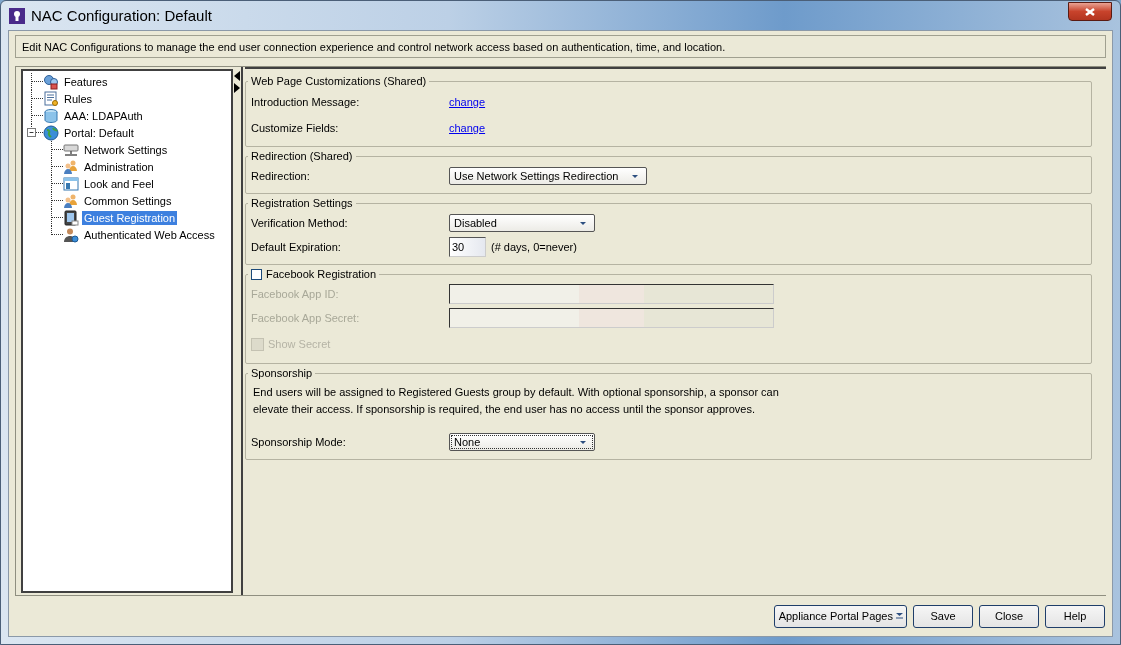 Image resolution: width=1121 pixels, height=645 pixels. Describe the element at coordinates (103, 115) in the screenshot. I see `tree-item: AAA: LDAPAuth` at that location.